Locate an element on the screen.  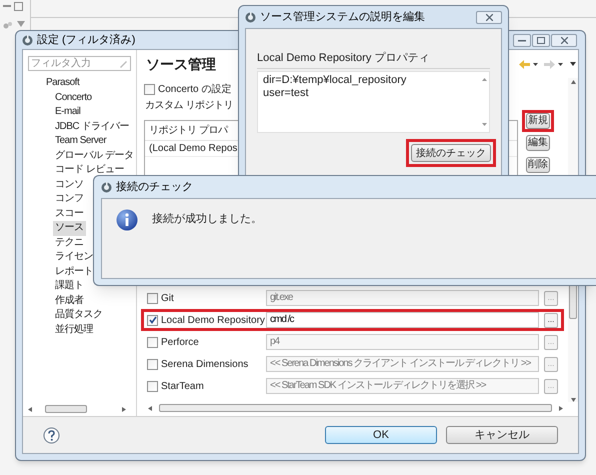
tree-item: グローバル データ is located at coordinates (94, 155).